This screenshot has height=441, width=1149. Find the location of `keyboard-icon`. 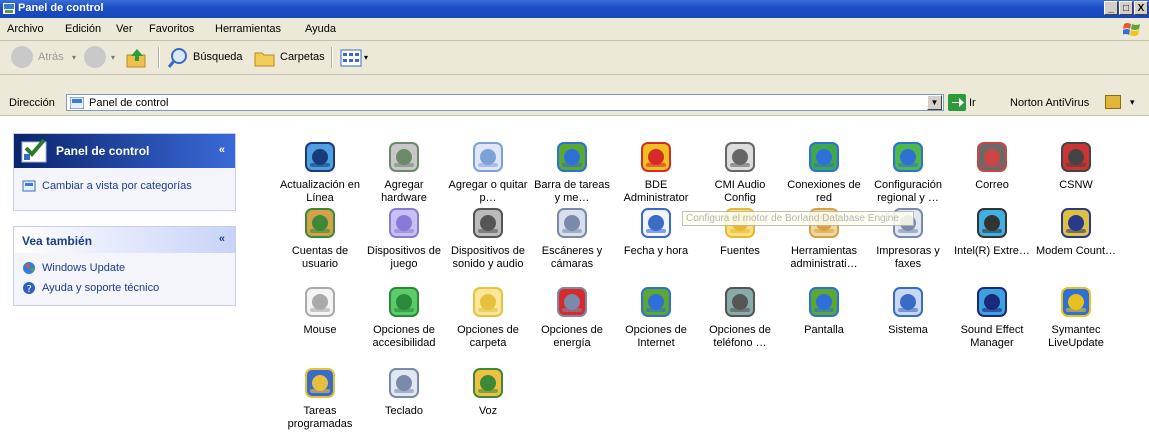

keyboard-icon is located at coordinates (404, 383).